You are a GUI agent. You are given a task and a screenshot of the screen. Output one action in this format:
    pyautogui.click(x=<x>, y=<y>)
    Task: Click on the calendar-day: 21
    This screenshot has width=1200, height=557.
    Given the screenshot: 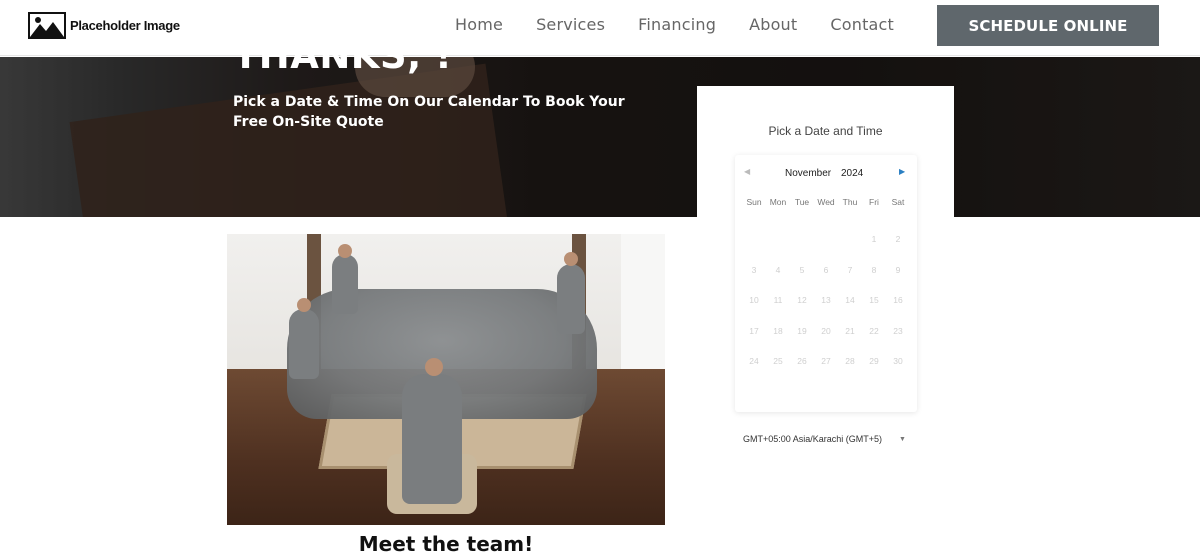 What is the action you would take?
    pyautogui.click(x=850, y=339)
    